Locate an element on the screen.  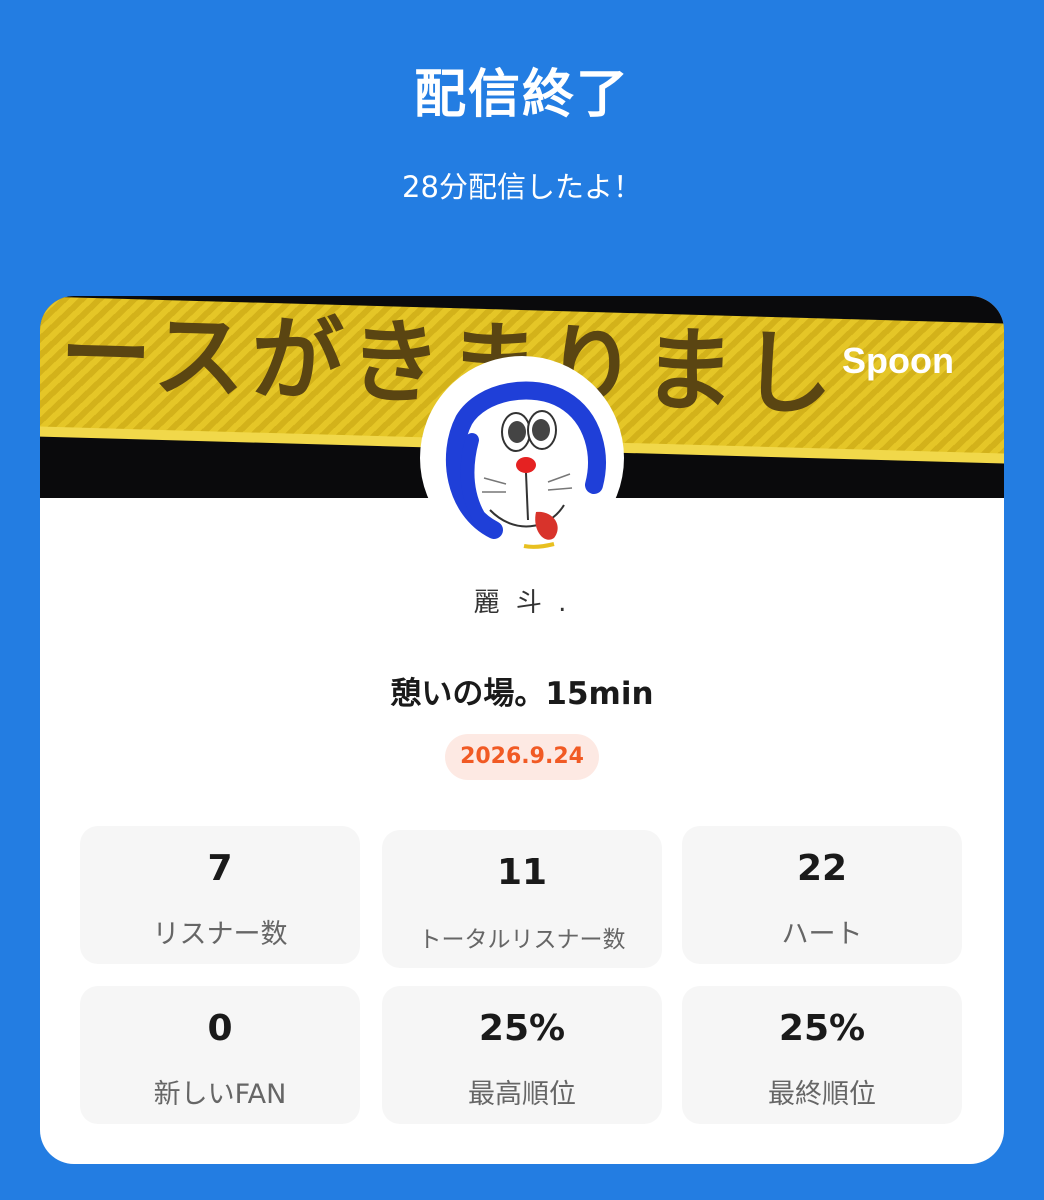
stat-label: 最高順位 is located at coordinates (522, 1094).